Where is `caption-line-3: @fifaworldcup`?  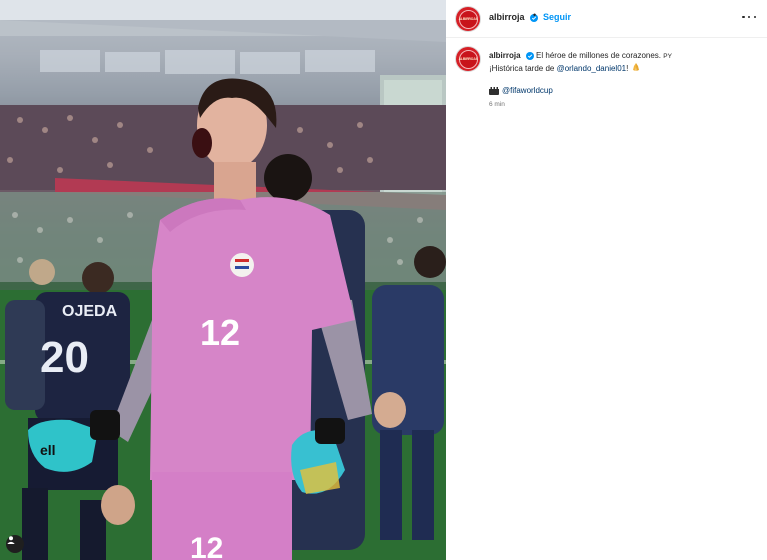 caption-line-3: @fifaworldcup is located at coordinates (619, 90).